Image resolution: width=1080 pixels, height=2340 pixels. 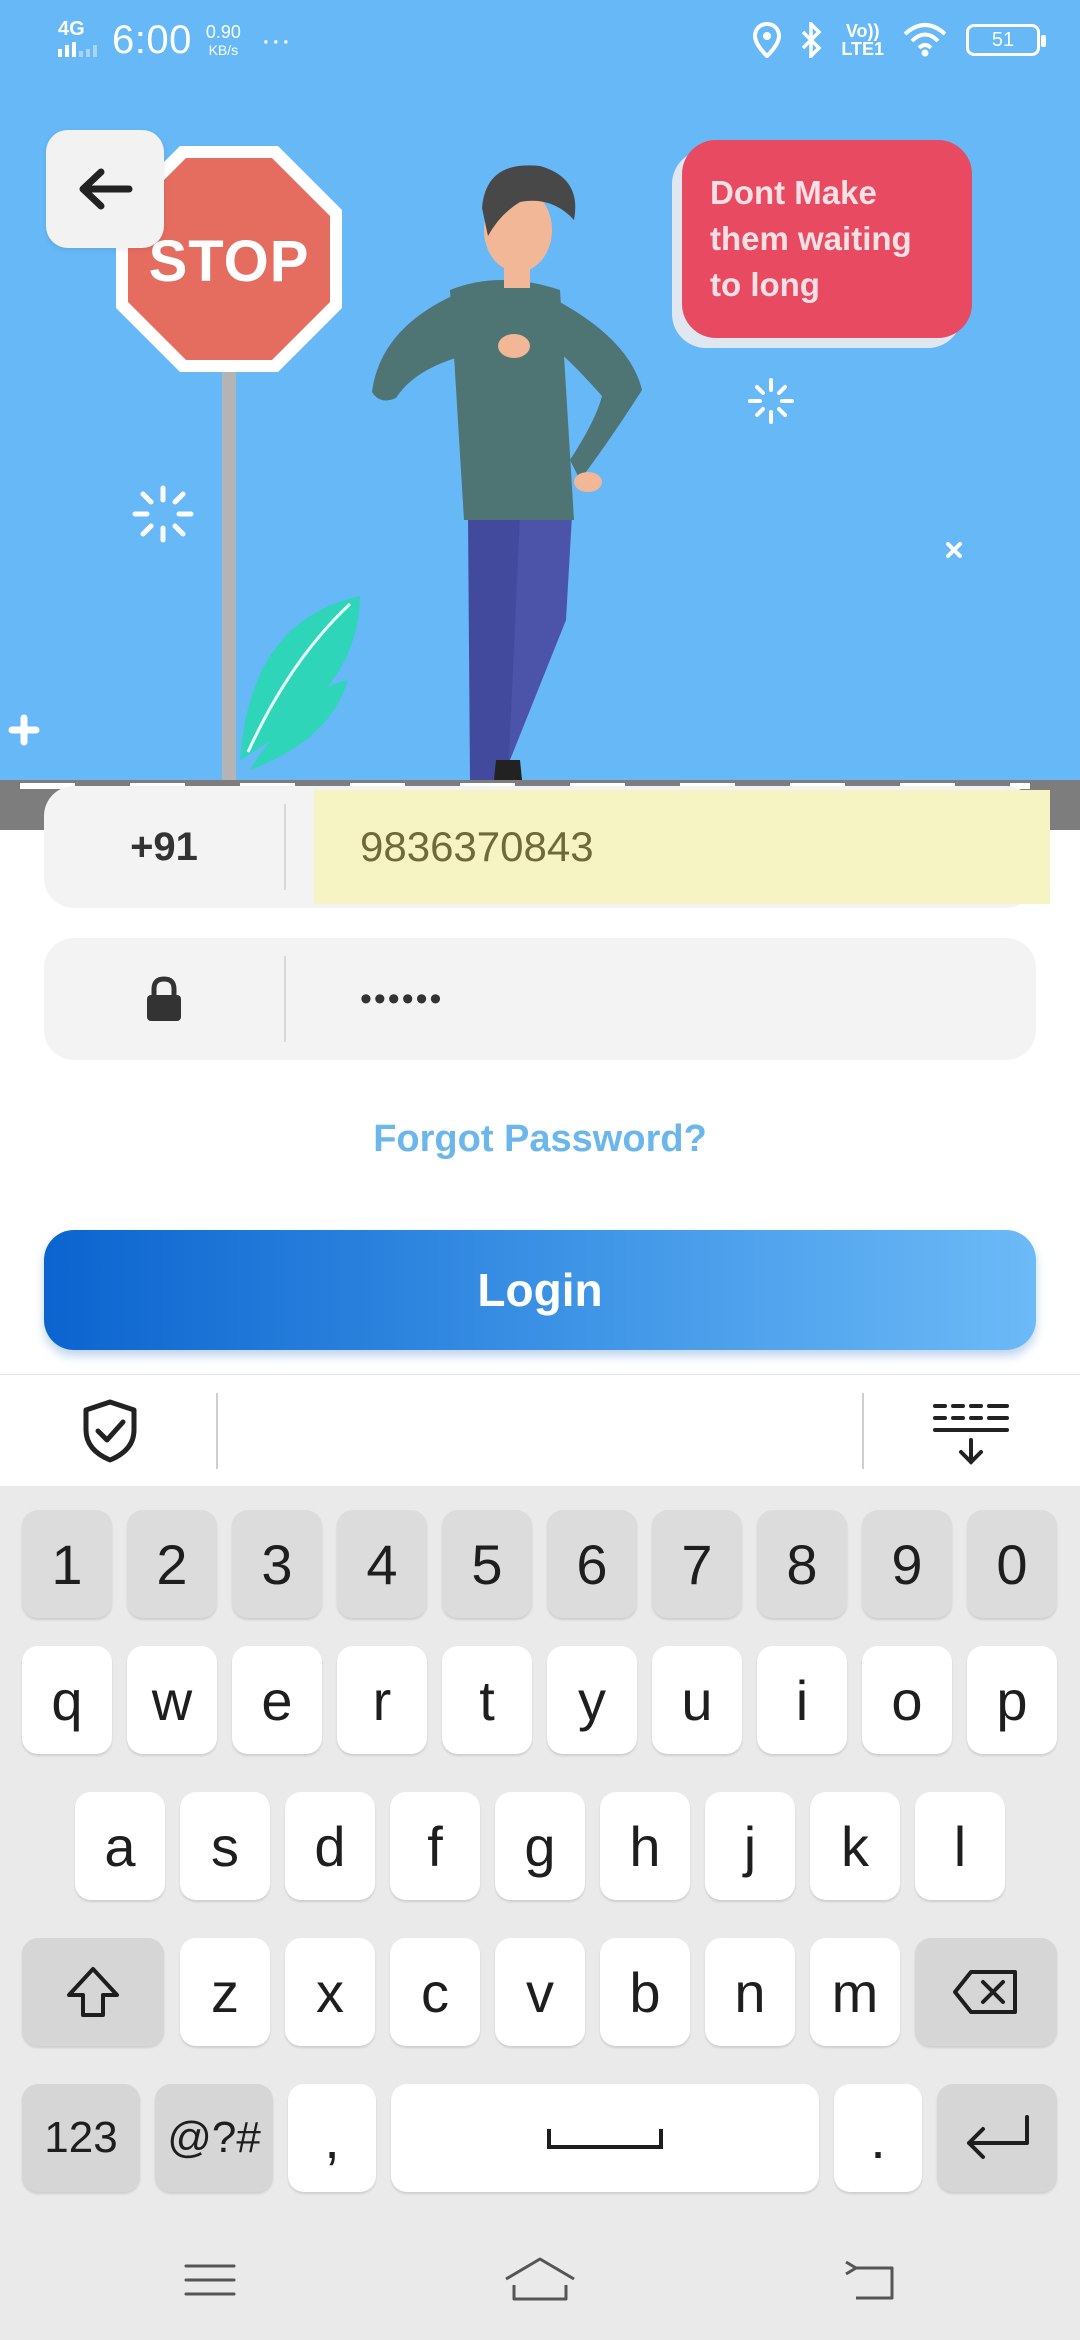 I want to click on backspace-key, so click(x=986, y=1992).